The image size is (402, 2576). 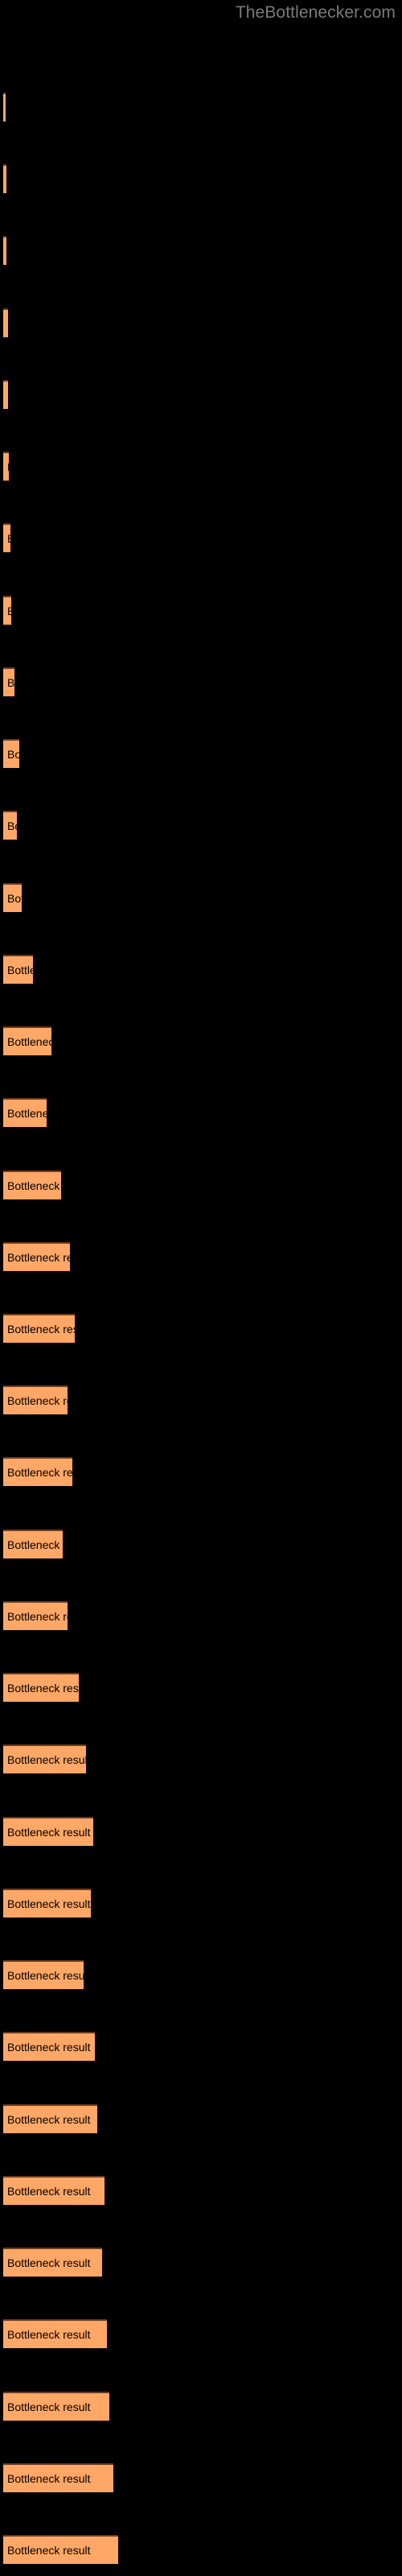 I want to click on bar-8: Bottleneck result, so click(x=7, y=610).